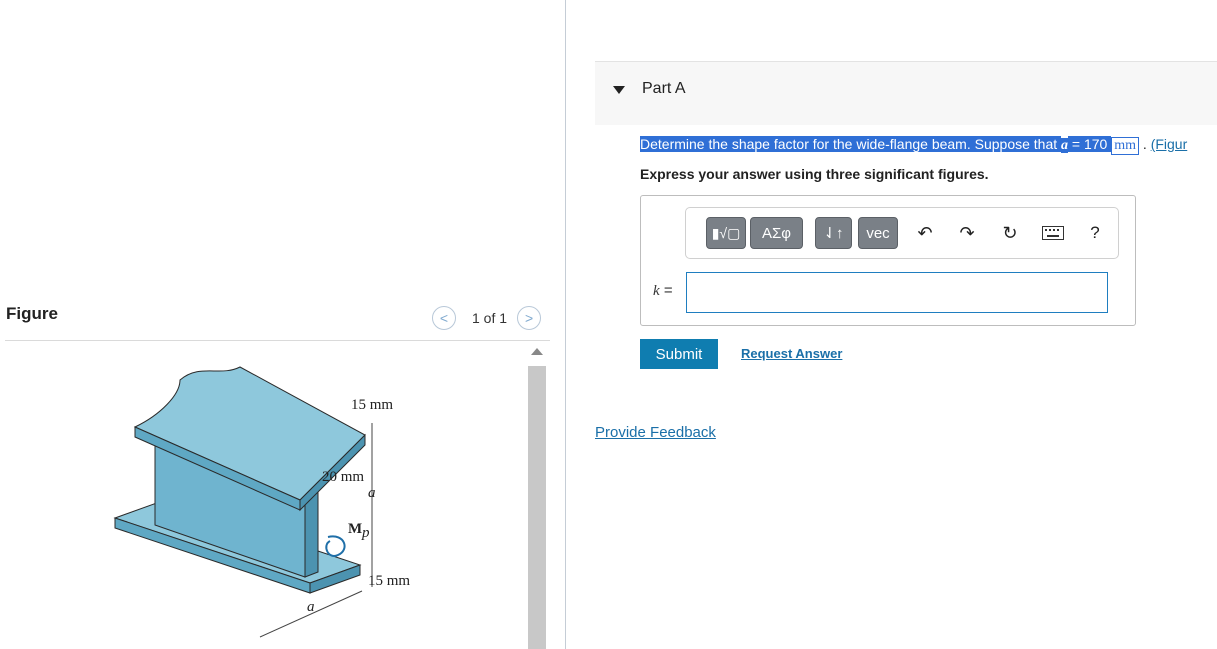  I want to click on figure-count: 1 of 1, so click(490, 318).